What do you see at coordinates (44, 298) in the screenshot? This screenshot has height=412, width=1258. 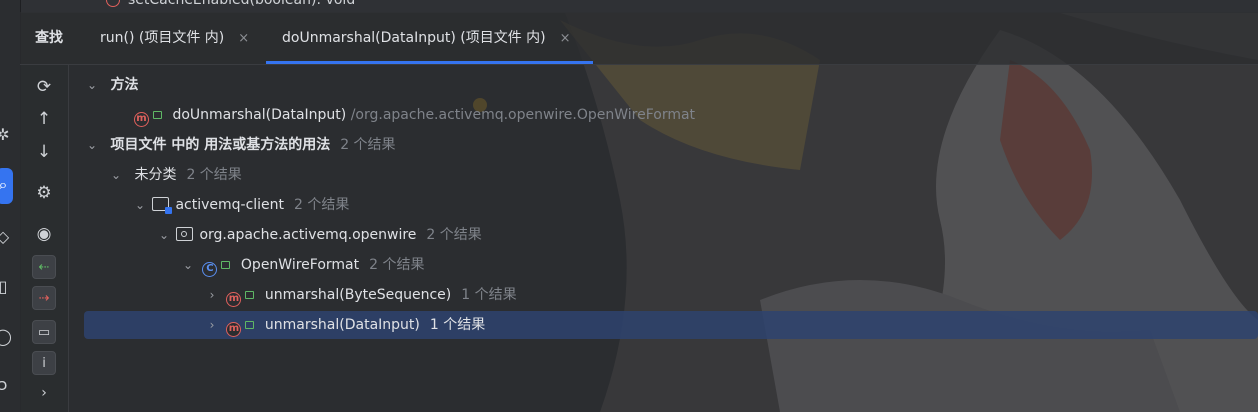 I see `export-icon: ⇢` at bounding box center [44, 298].